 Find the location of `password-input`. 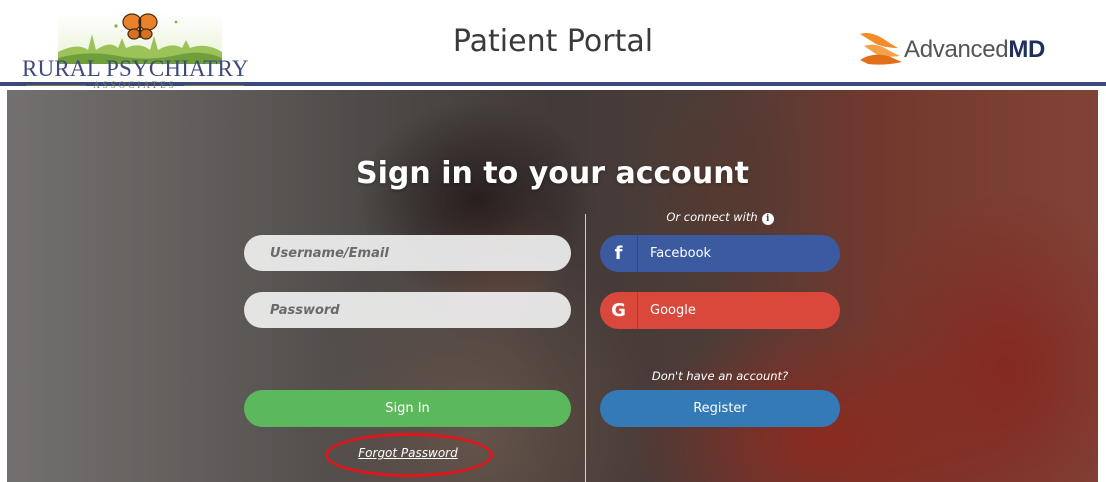

password-input is located at coordinates (407, 310).